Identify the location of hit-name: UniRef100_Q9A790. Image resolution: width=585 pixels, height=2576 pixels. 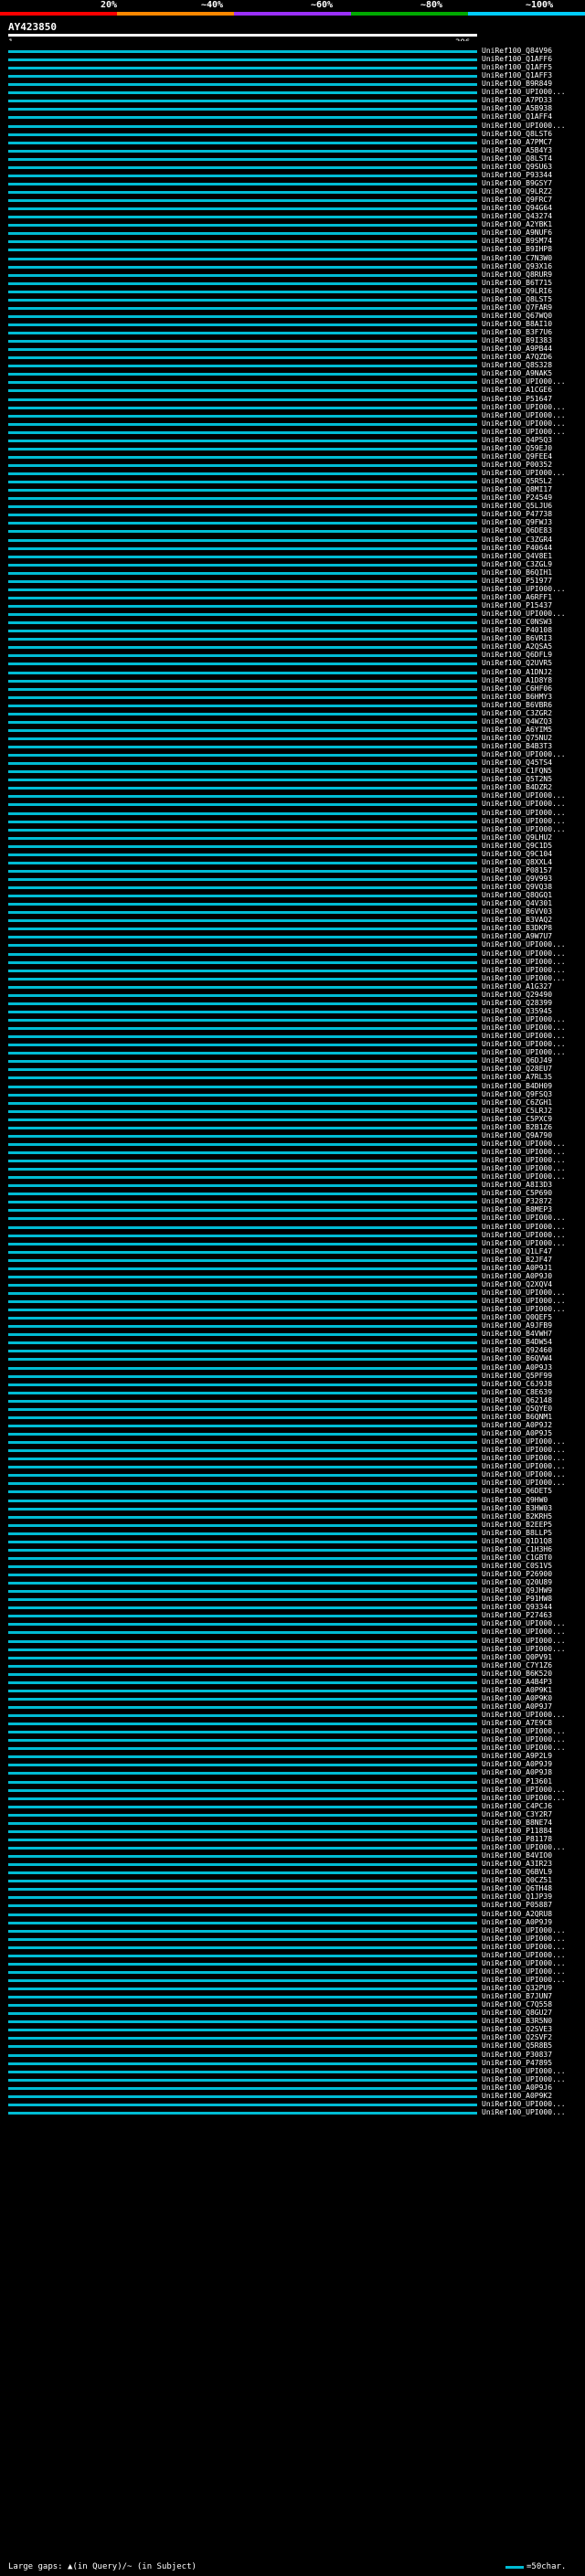
(517, 1136).